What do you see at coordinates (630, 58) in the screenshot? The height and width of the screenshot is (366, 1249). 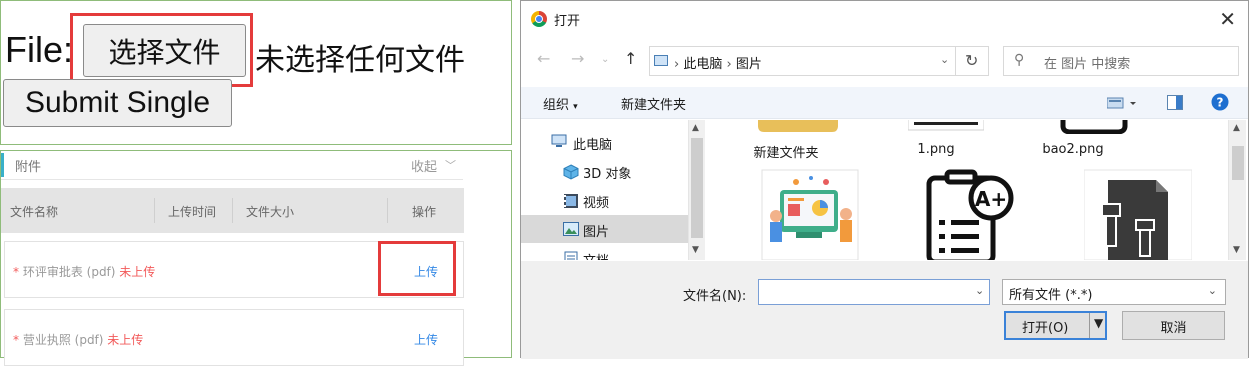 I see `up-arrow-icon: ↑` at bounding box center [630, 58].